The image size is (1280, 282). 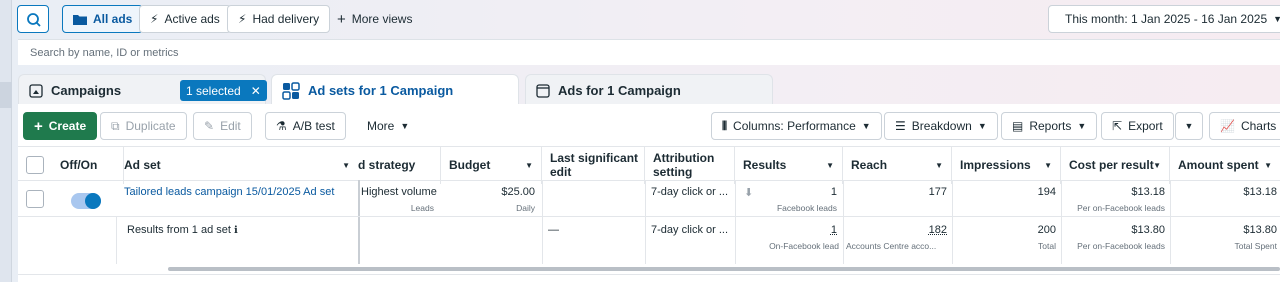 I want to click on more-views-label: More views, so click(x=382, y=19).